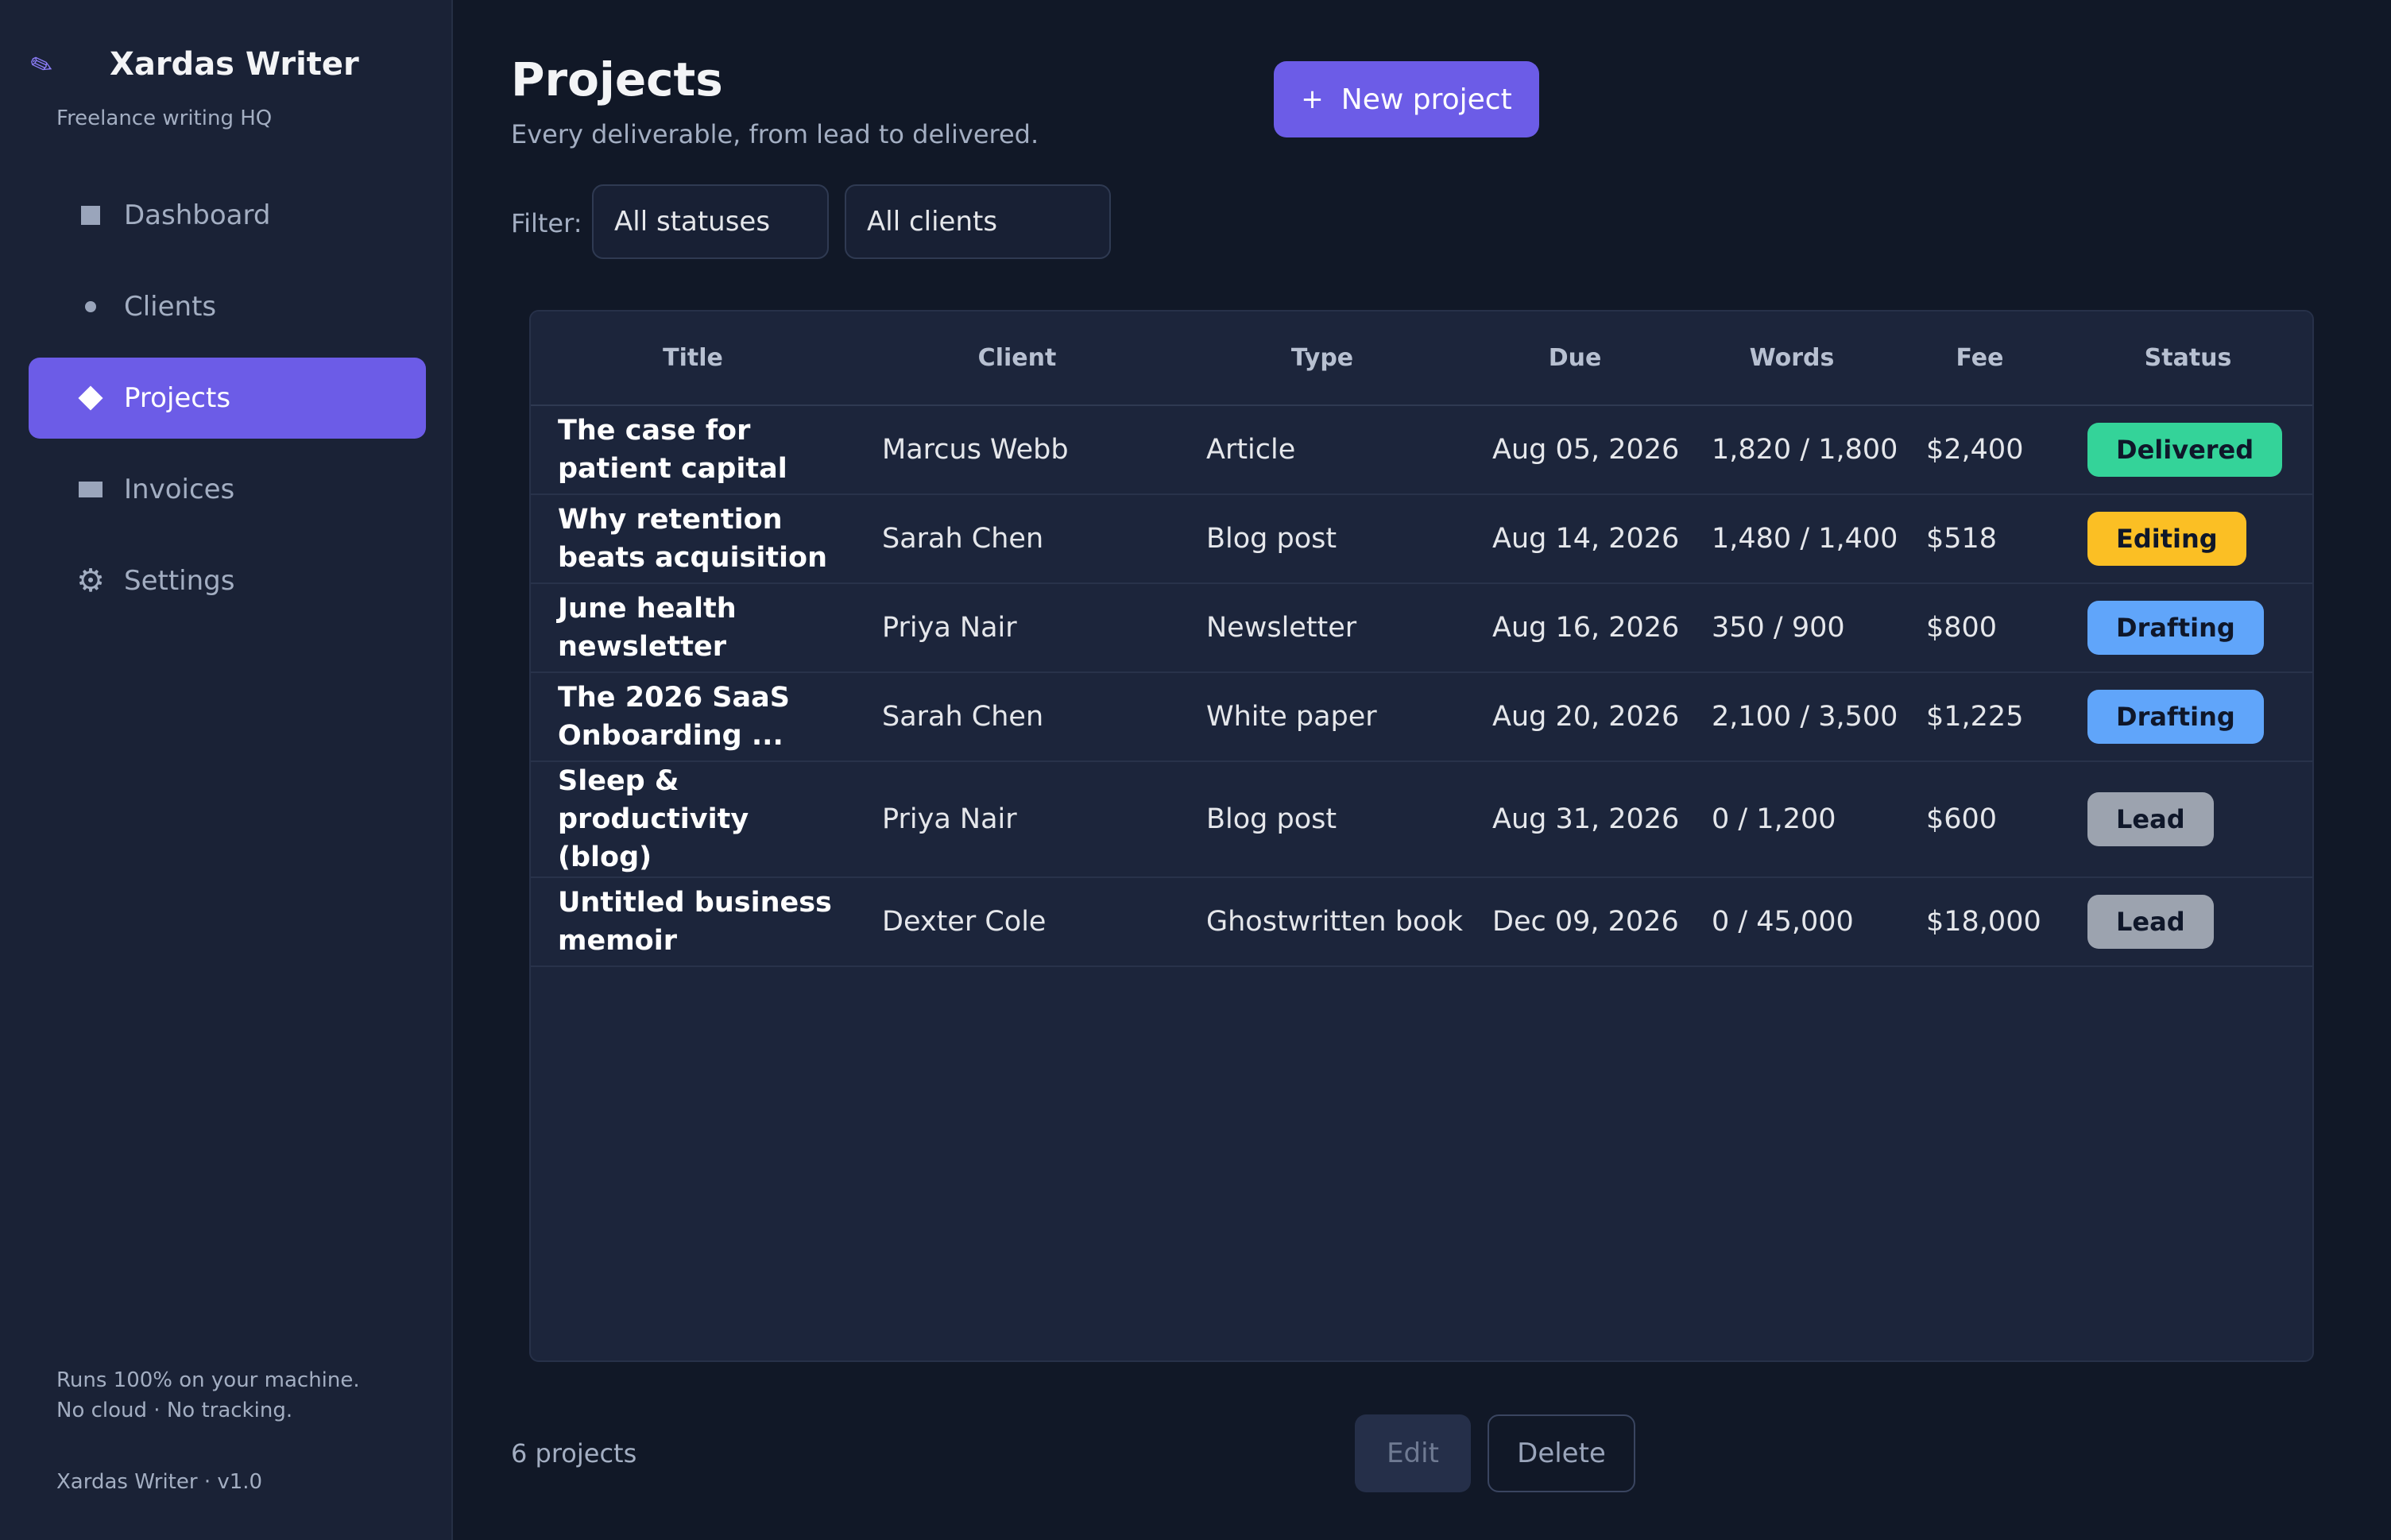 This screenshot has width=2391, height=1540. I want to click on status-badge: Editing, so click(2166, 539).